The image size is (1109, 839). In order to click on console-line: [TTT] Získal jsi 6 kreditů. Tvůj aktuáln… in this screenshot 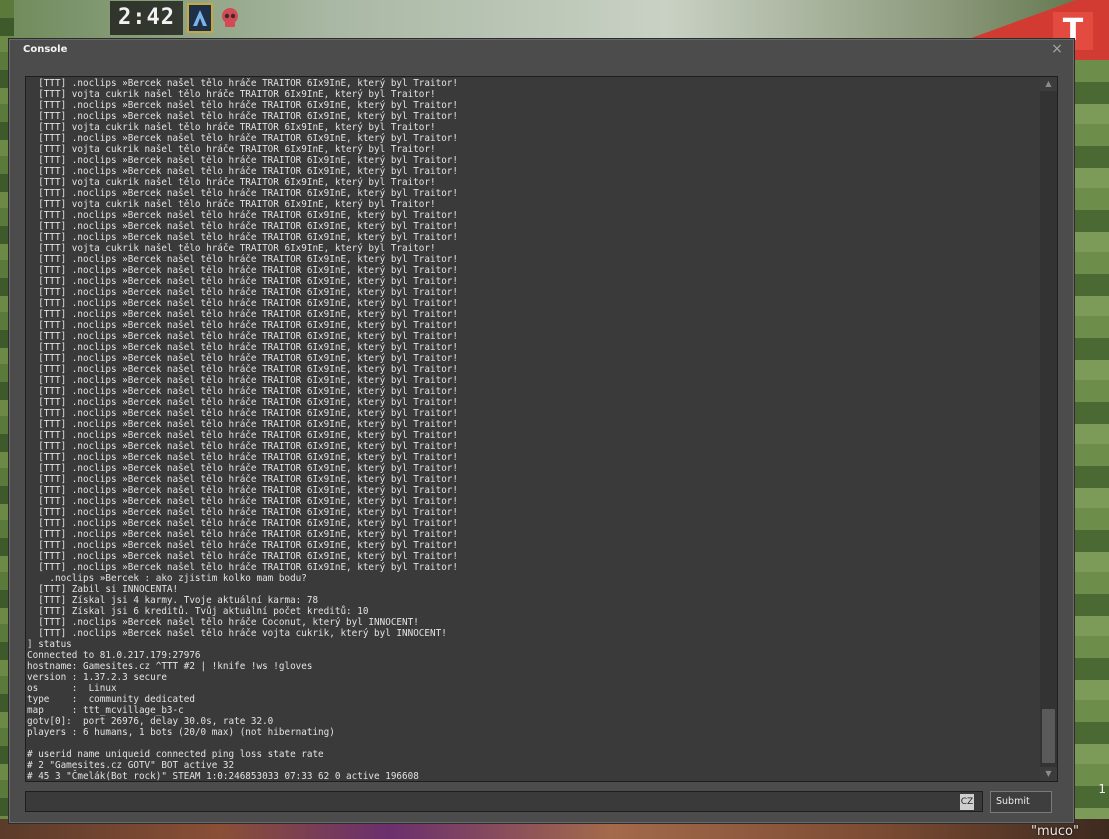, I will do `click(198, 611)`.